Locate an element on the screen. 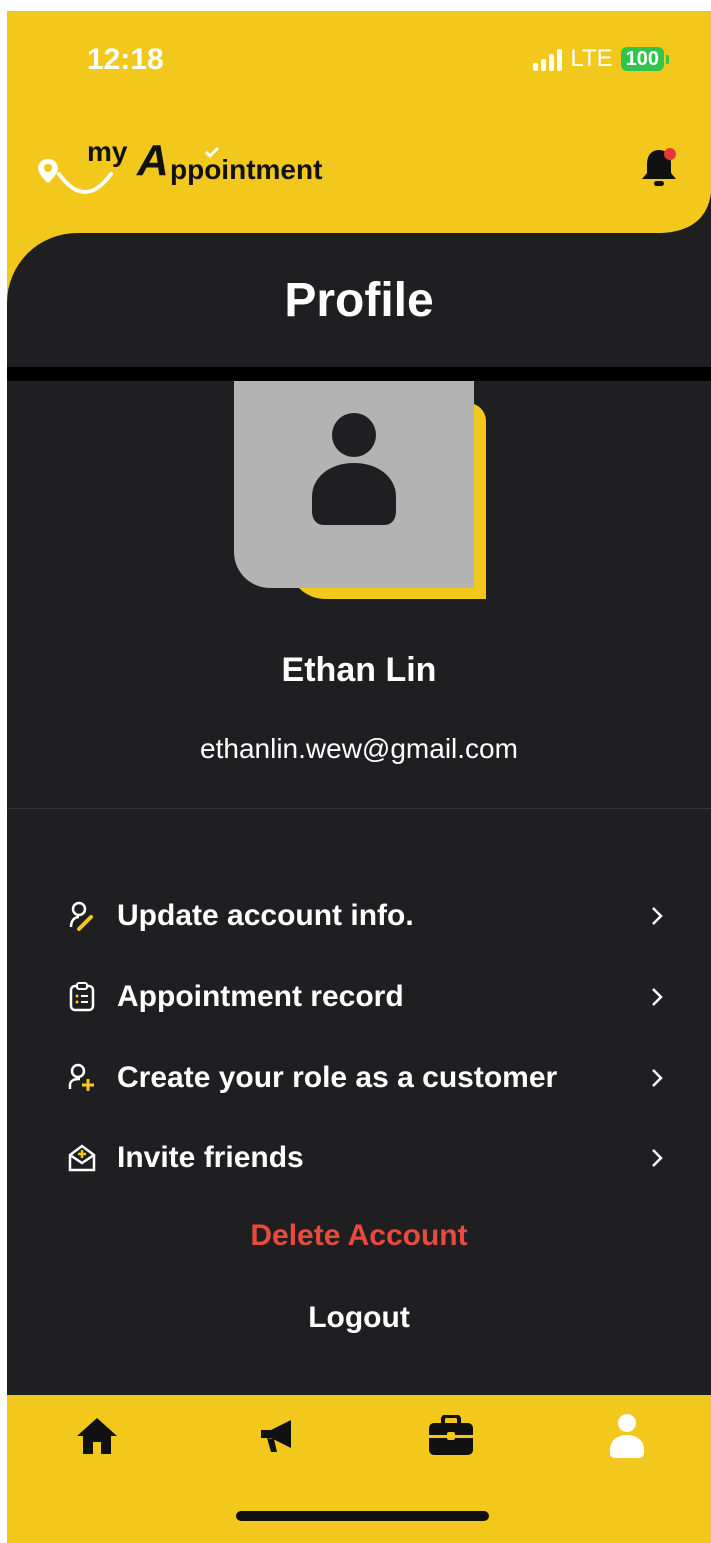 This screenshot has height=1543, width=711. notification-bell-button is located at coordinates (659, 169).